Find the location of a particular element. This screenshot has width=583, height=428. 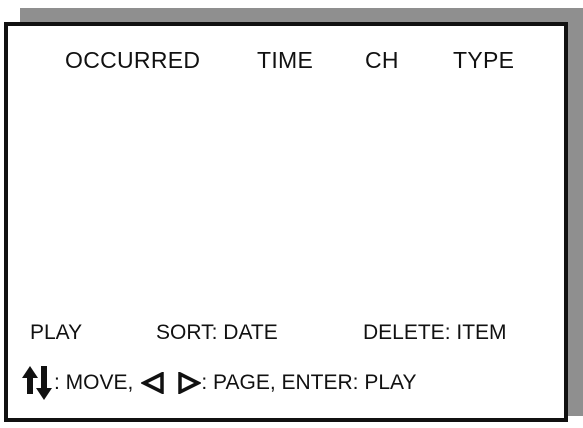

help-legend: : MOVE, : PAGE, ENTER: PLAY is located at coordinates (218, 383).